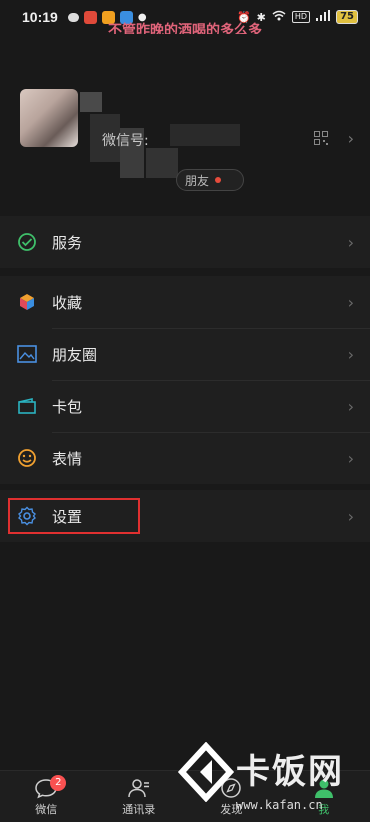 The image size is (370, 822). Describe the element at coordinates (206, 772) in the screenshot. I see `kafan-logo-icon` at that location.